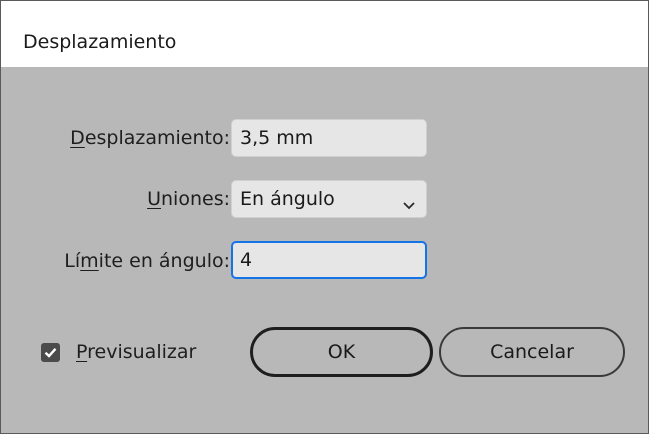  I want to click on preview-label: Previsualizar, so click(136, 352).